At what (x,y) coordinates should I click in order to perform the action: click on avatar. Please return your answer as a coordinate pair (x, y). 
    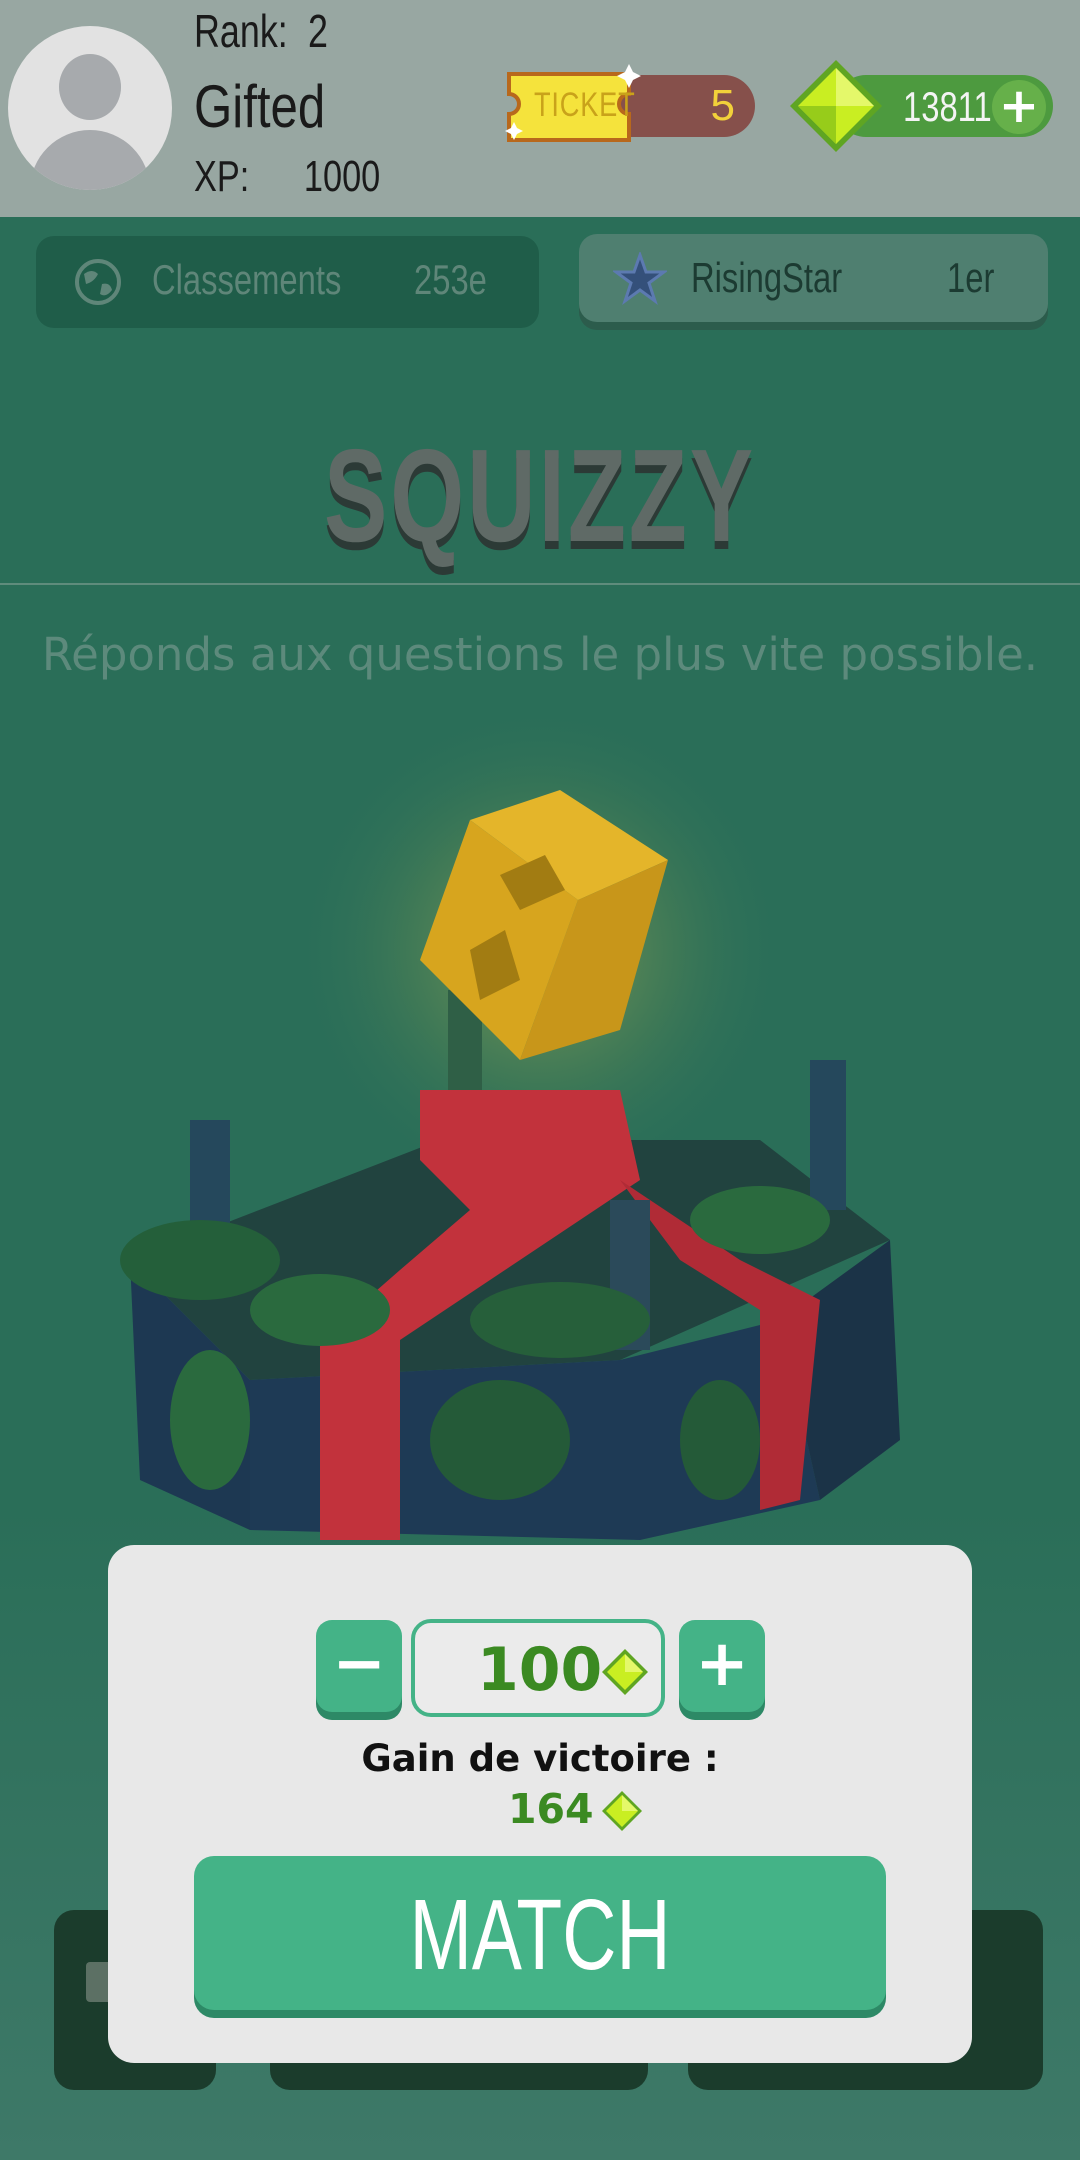
    Looking at the image, I should click on (90, 108).